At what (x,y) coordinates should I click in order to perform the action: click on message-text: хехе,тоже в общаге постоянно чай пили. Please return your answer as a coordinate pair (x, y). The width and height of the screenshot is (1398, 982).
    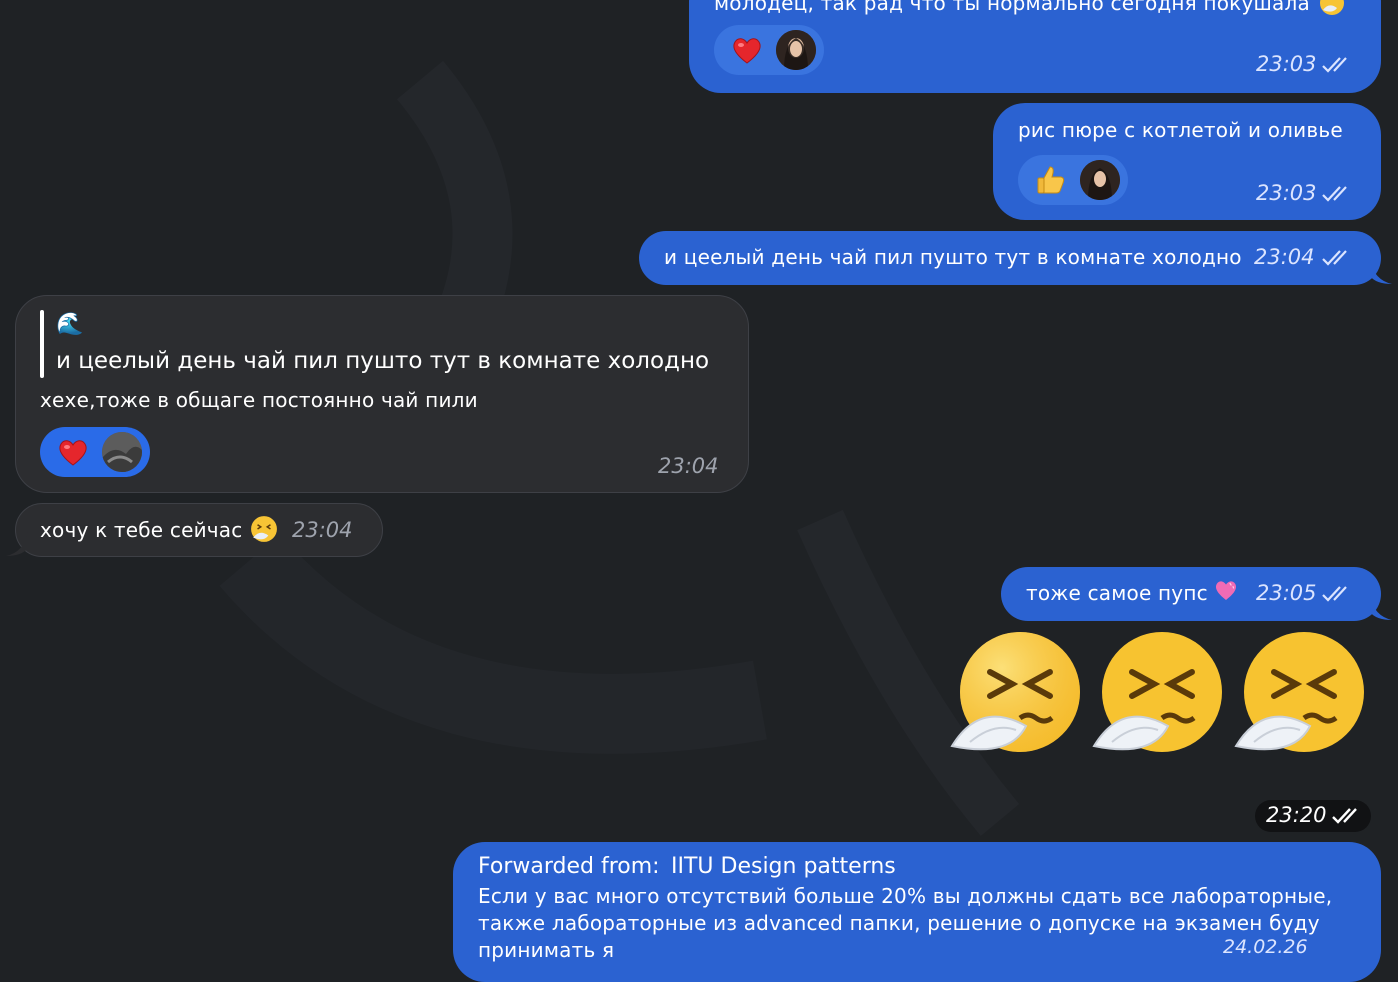
    Looking at the image, I should click on (259, 400).